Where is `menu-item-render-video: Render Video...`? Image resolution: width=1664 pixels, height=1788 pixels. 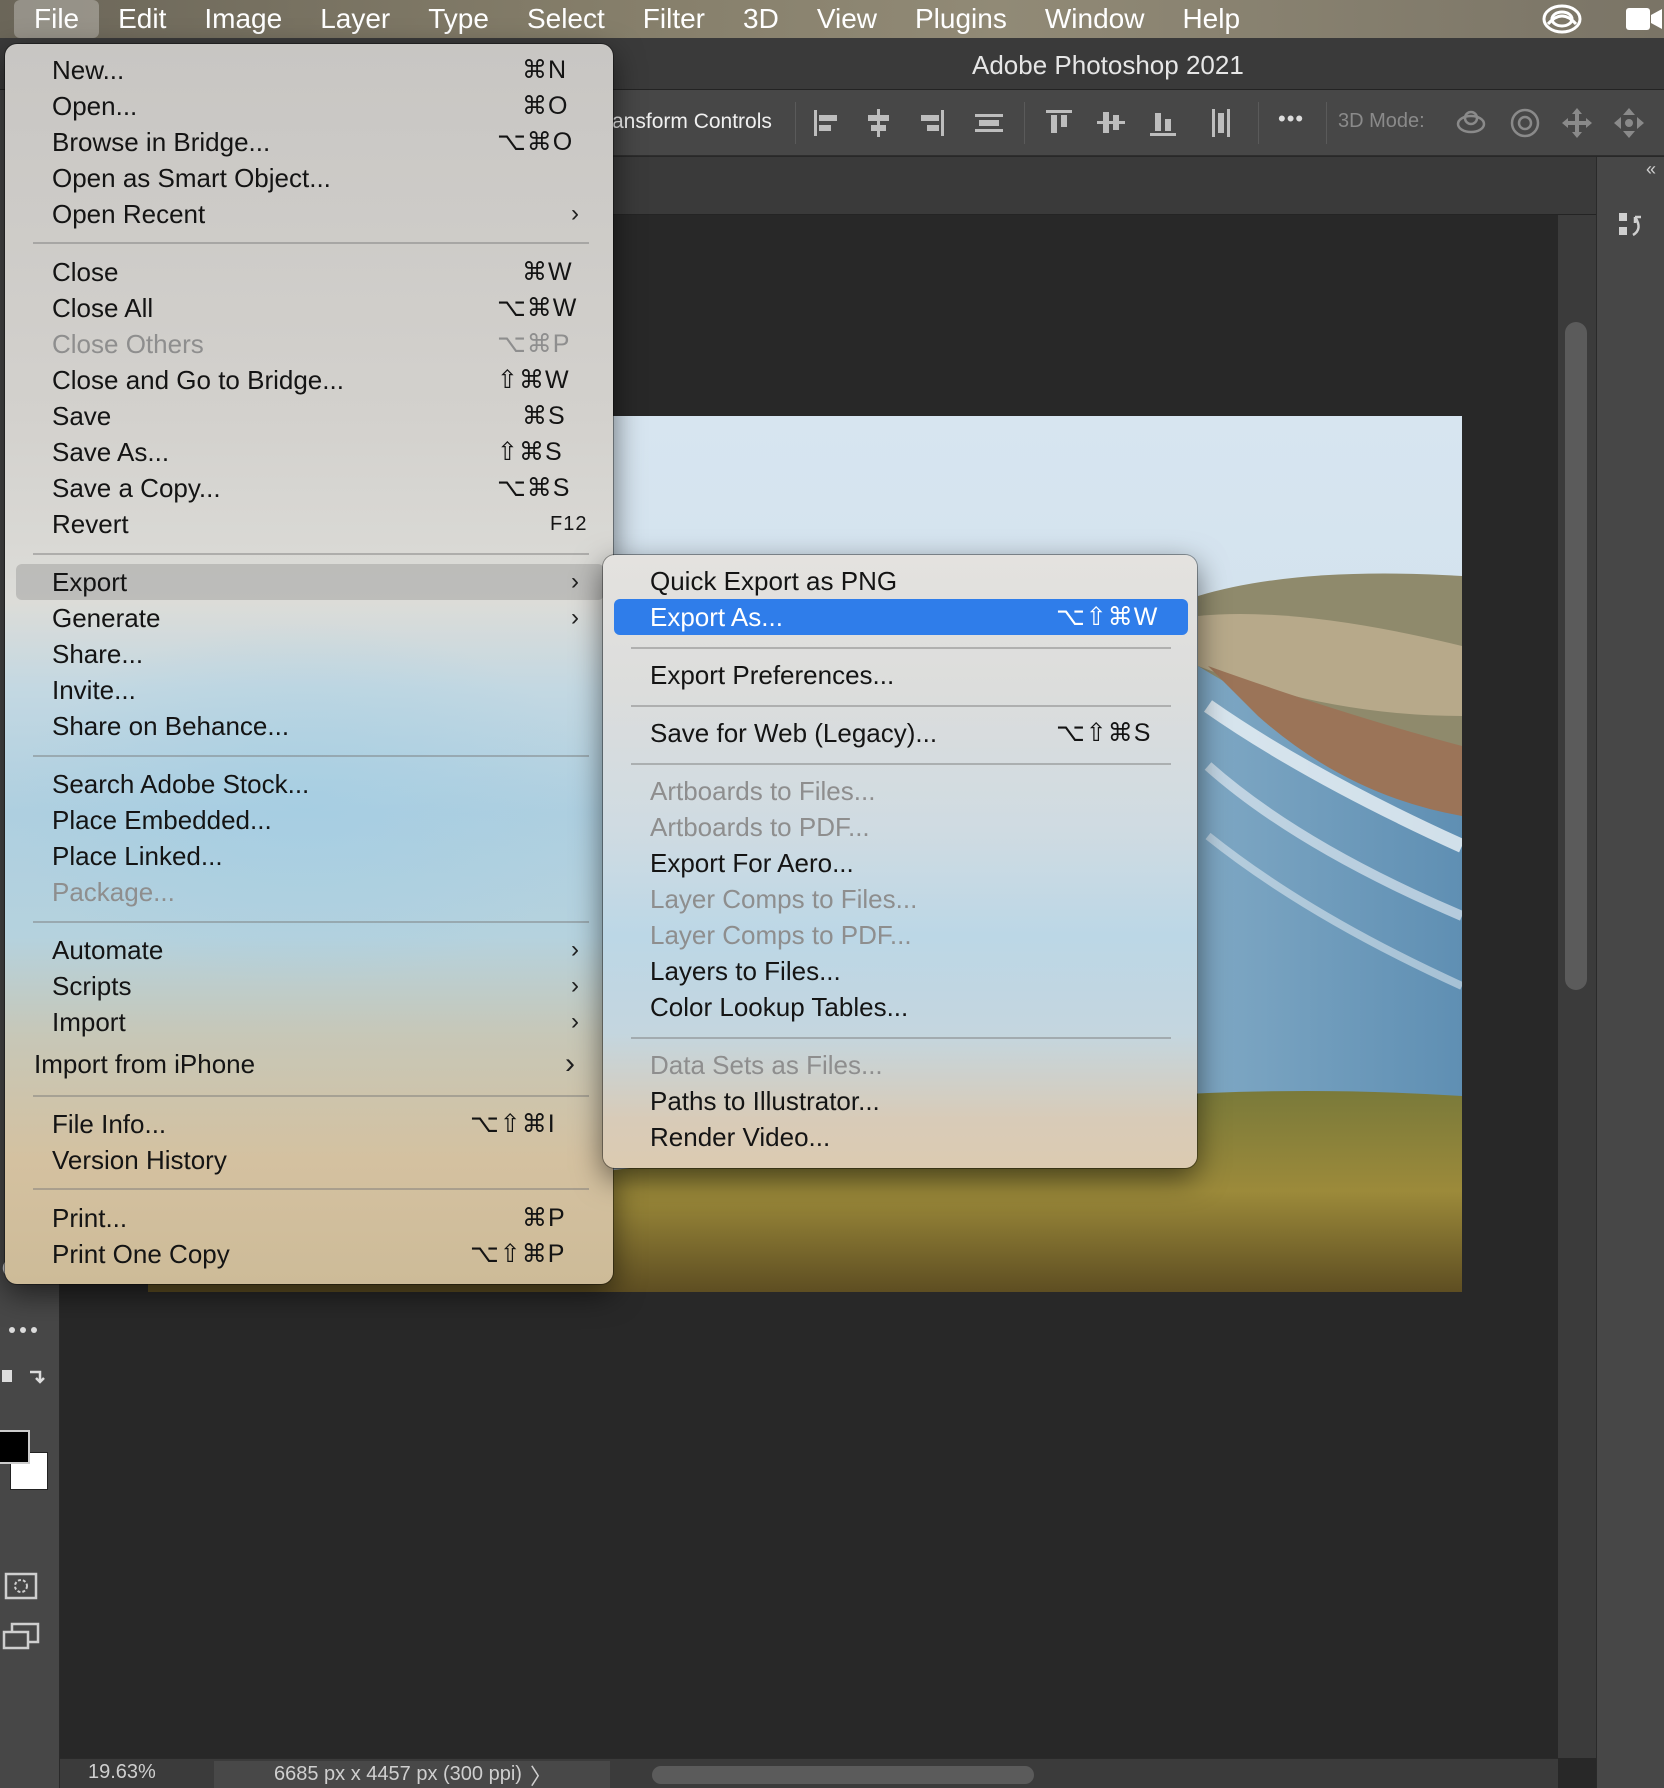
menu-item-render-video: Render Video... is located at coordinates (900, 1137).